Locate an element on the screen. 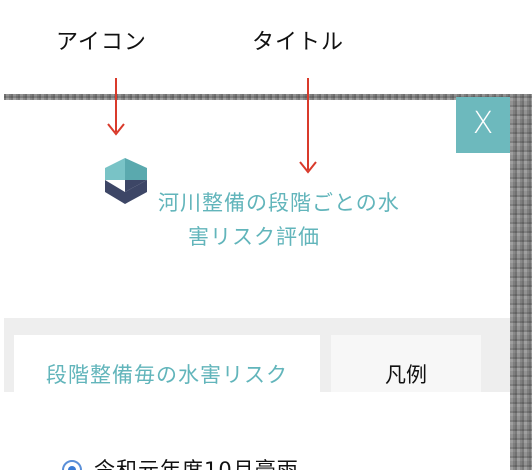  close-button: X is located at coordinates (483, 125).